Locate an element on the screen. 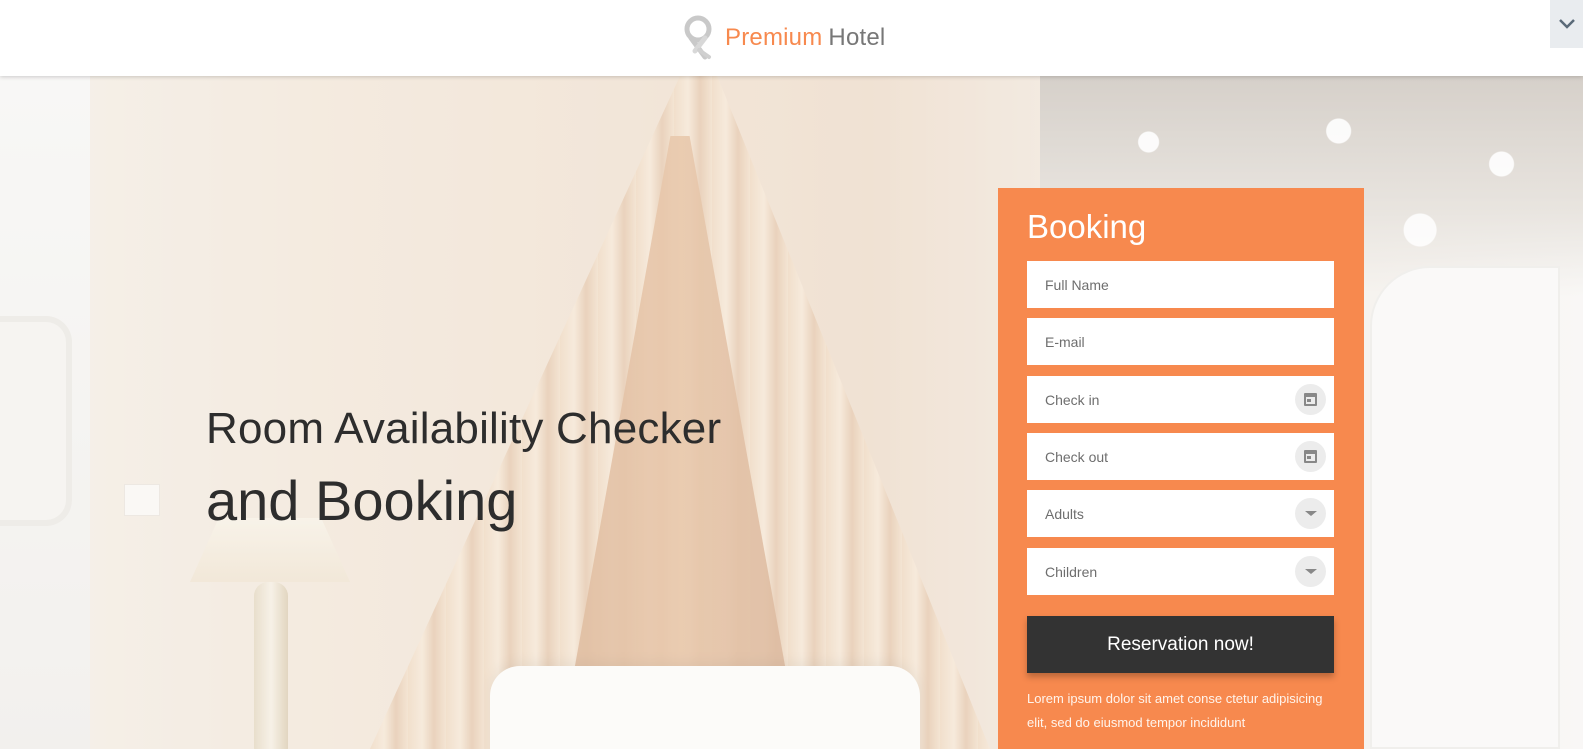 The image size is (1583, 749). children-input is located at coordinates (1180, 571).